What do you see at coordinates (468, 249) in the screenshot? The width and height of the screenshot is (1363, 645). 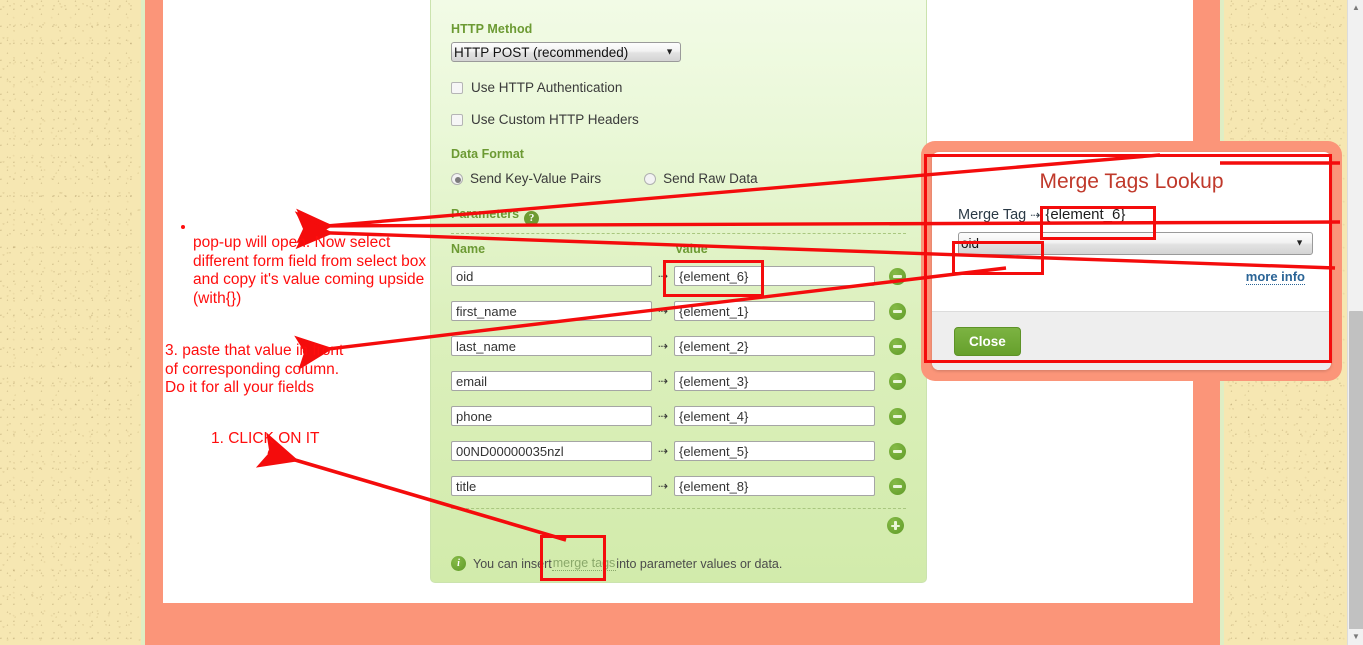 I see `column-header-name: Name` at bounding box center [468, 249].